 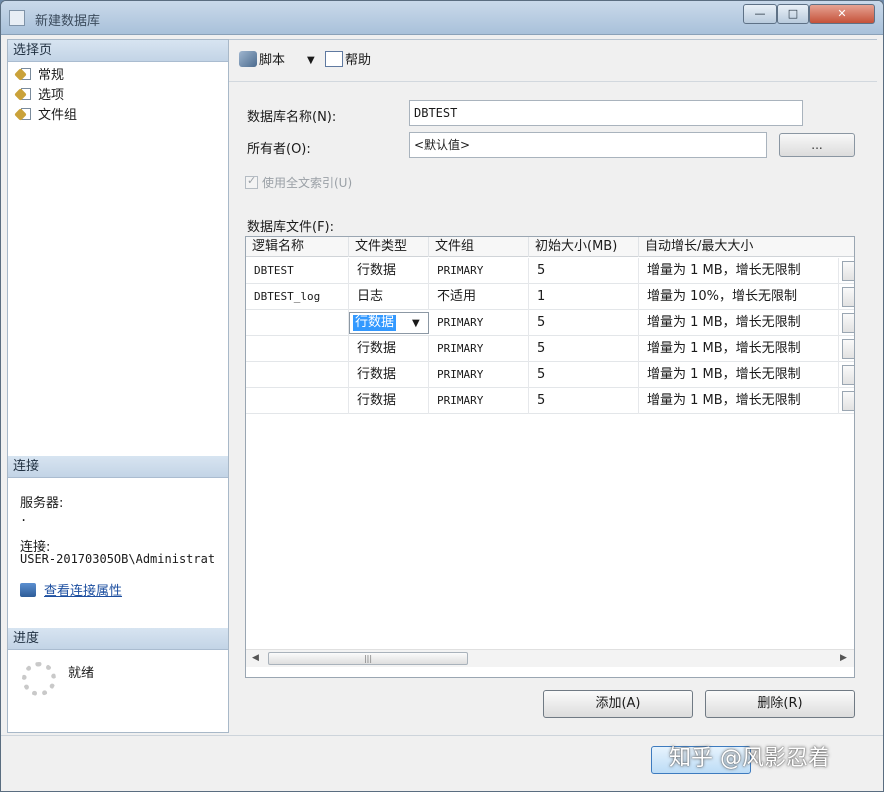 What do you see at coordinates (375, 323) in the screenshot?
I see `file-type-selected: 行数据` at bounding box center [375, 323].